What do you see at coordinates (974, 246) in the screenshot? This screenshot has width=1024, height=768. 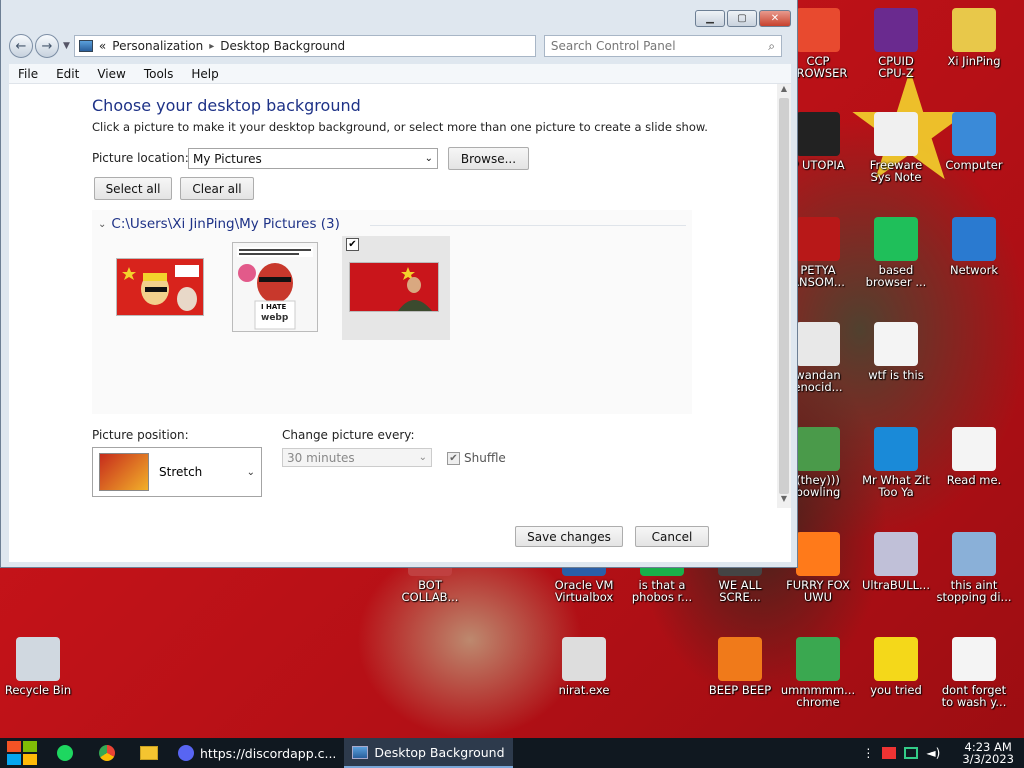 I see `desktop-icon: Network` at bounding box center [974, 246].